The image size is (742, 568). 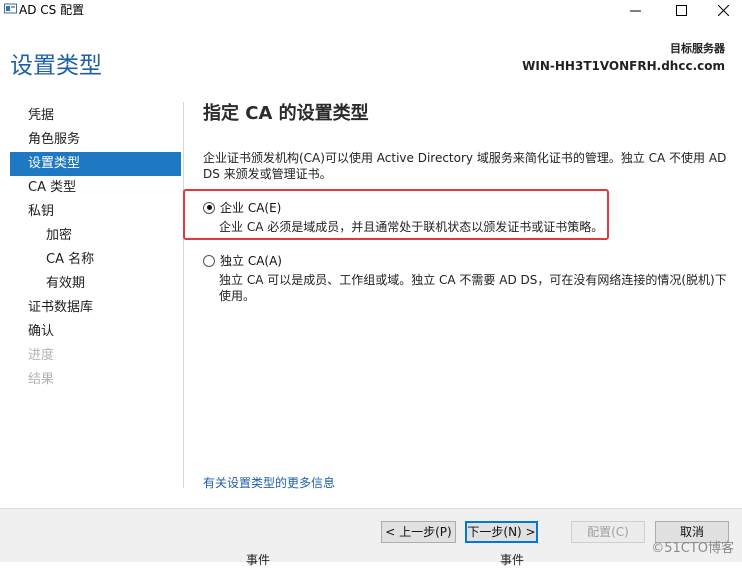 I want to click on background-text-right: 事件, so click(x=512, y=560).